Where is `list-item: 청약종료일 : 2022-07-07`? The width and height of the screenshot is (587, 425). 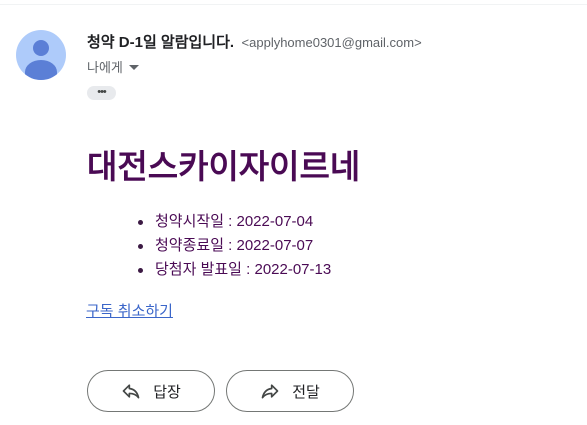 list-item: 청약종료일 : 2022-07-07 is located at coordinates (233, 246).